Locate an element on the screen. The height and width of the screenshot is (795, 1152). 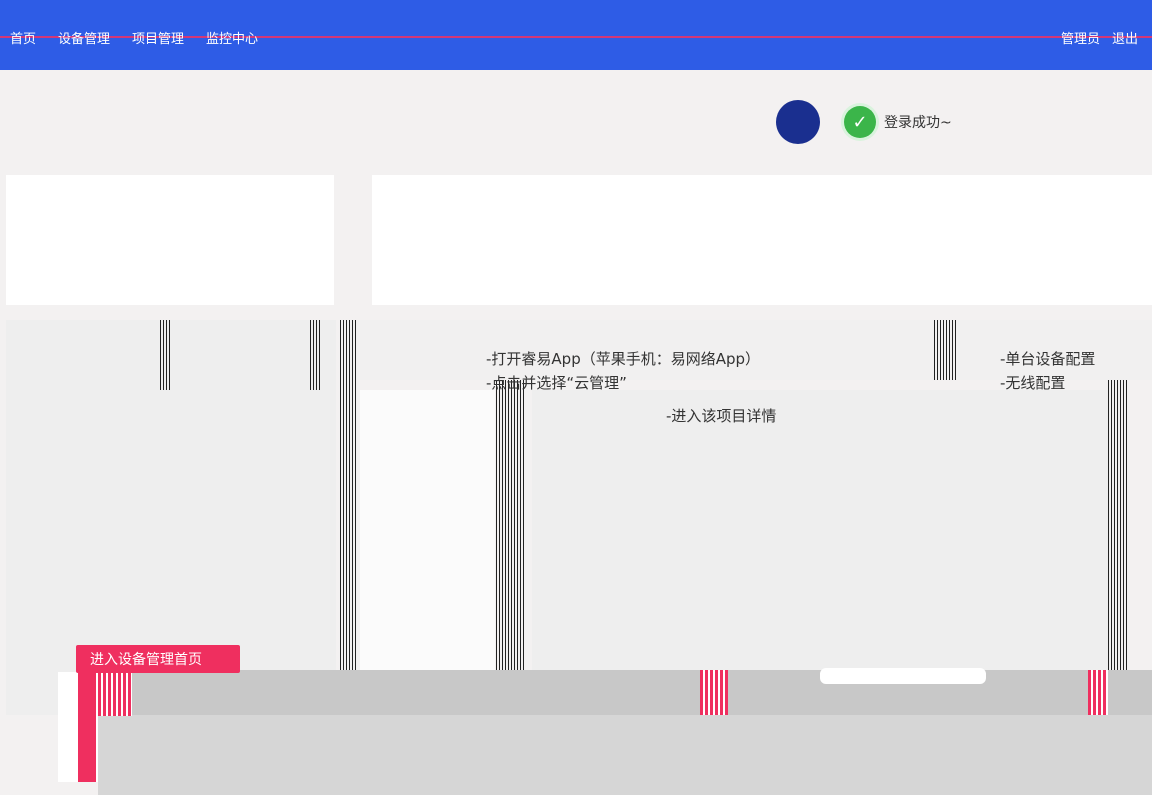
config-item-wireless: -无线配置 is located at coordinates (1033, 383).